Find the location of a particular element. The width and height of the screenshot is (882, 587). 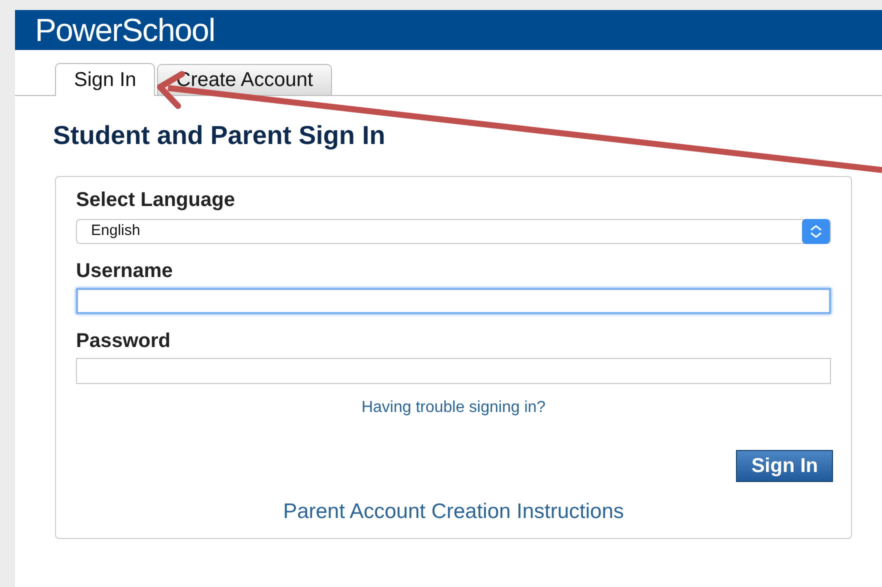

trouble-link: Having trouble signing in? is located at coordinates (453, 408).